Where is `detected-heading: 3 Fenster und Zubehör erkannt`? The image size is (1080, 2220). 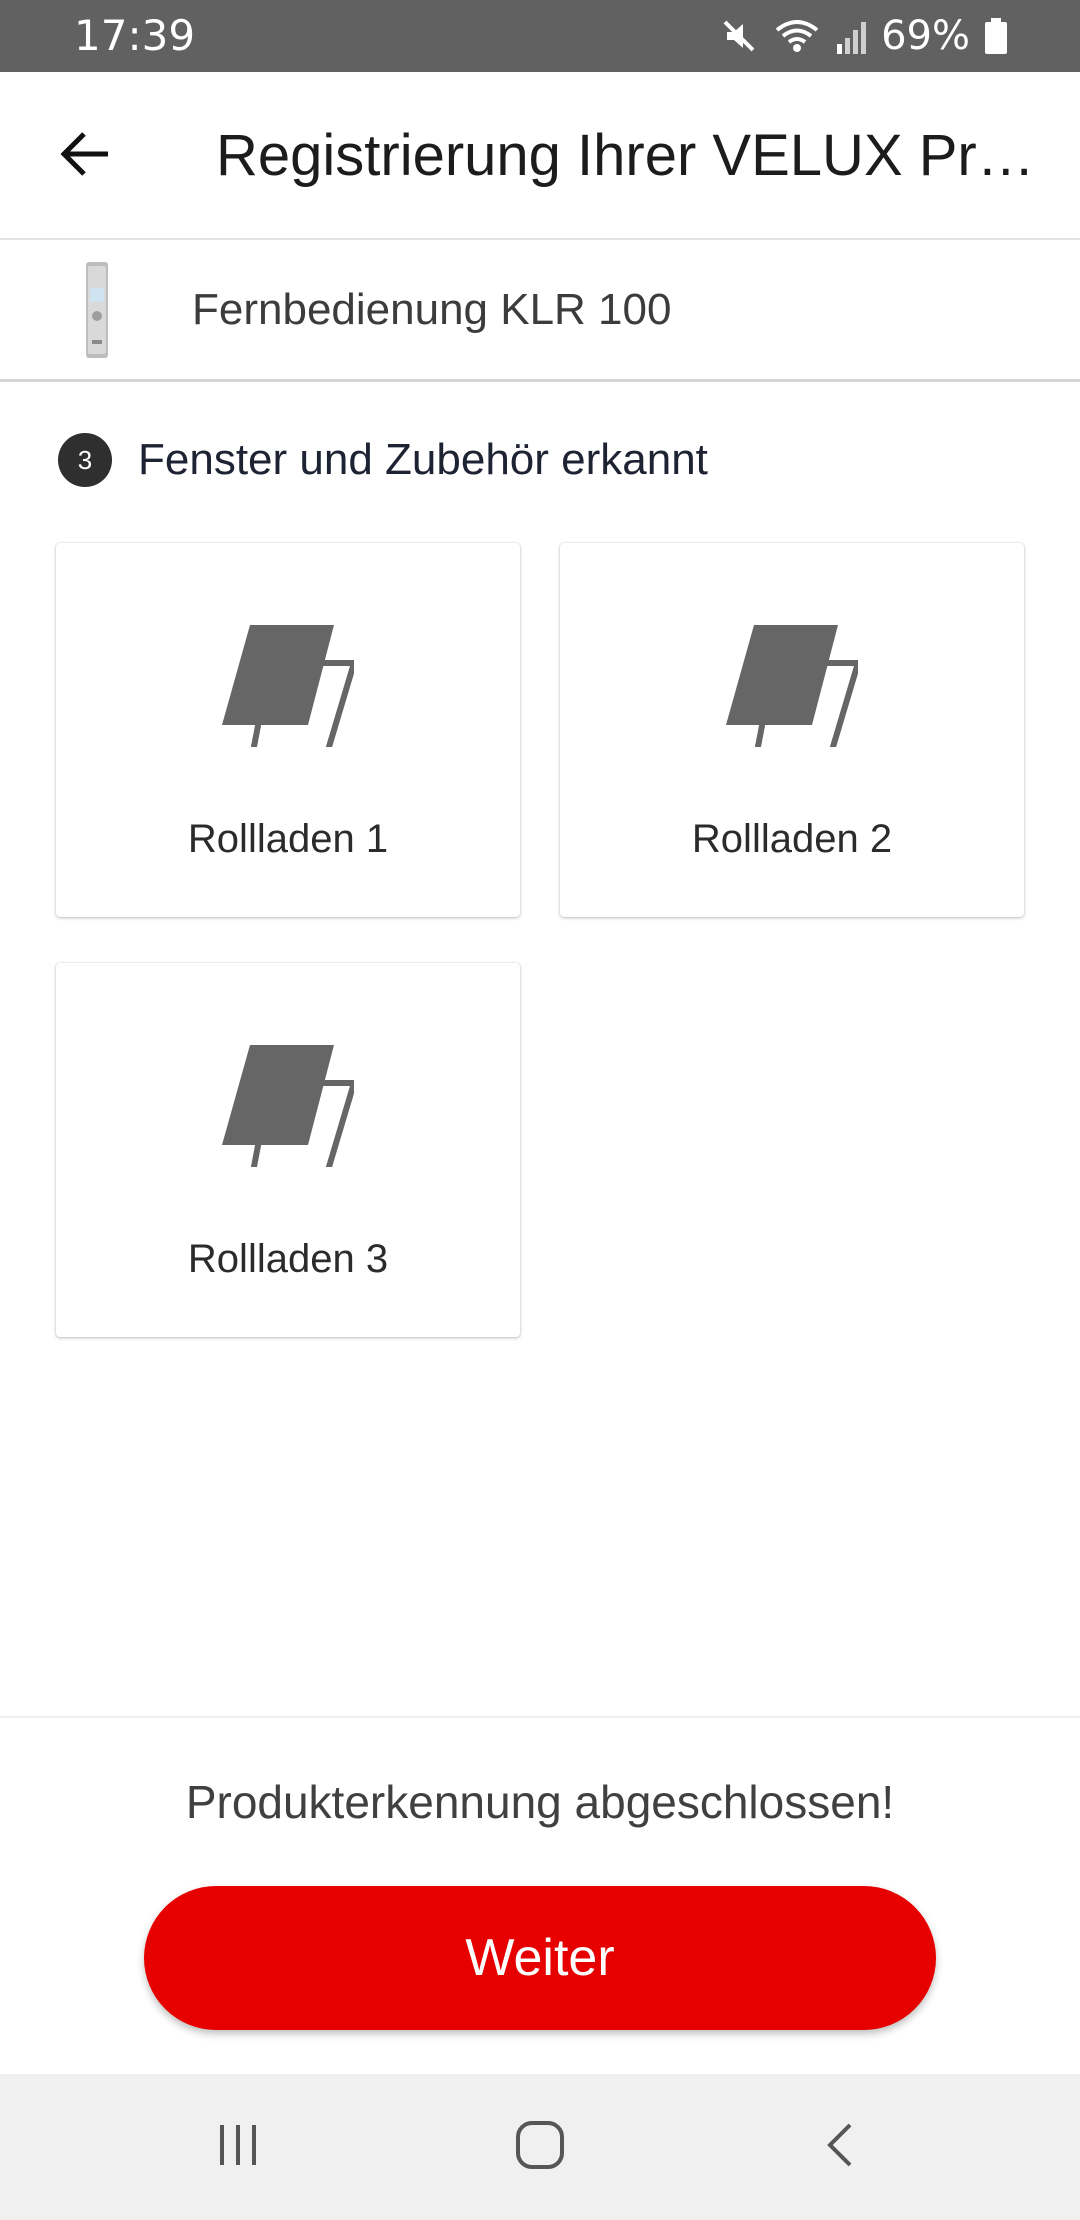
detected-heading: 3 Fenster und Zubehör erkannt is located at coordinates (383, 460).